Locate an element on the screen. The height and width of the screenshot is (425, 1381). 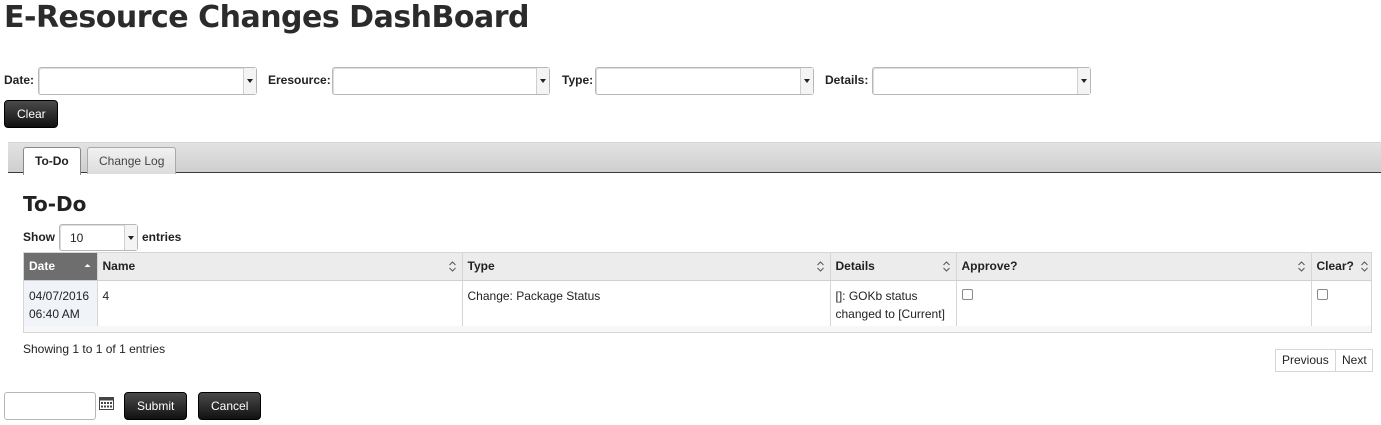
entries-per-page-select: 10 is located at coordinates (98, 237).